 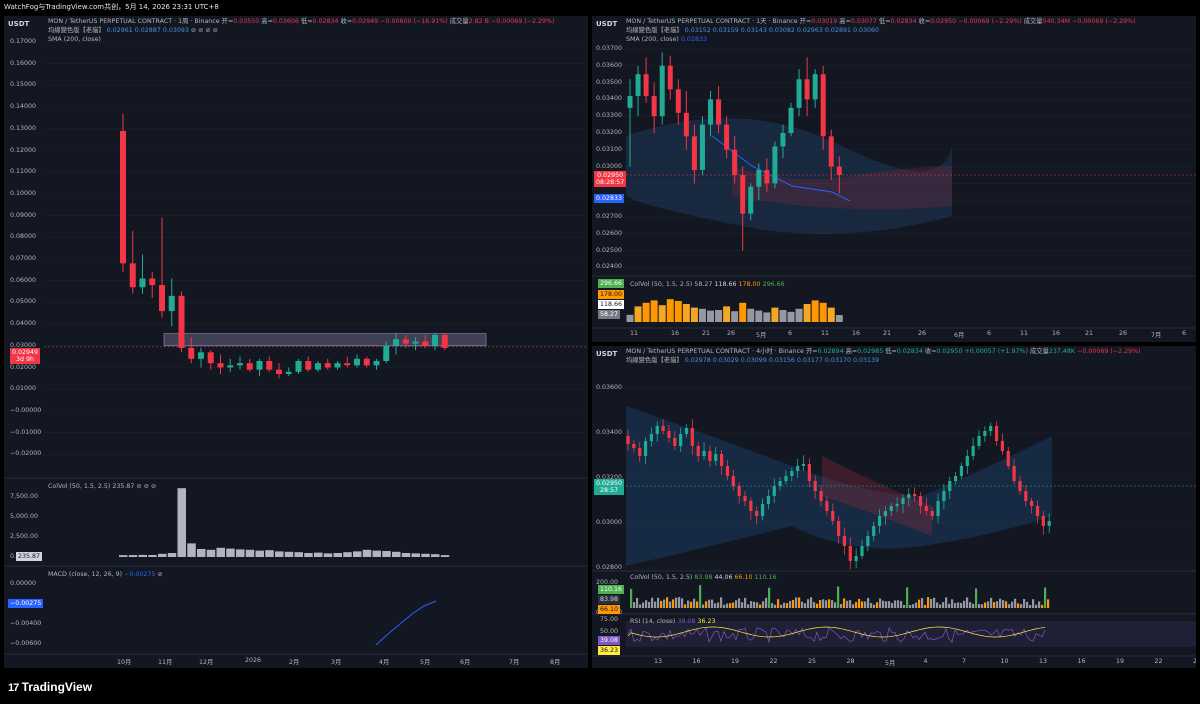 I want to click on time-axis-label: 6月, so click(x=959, y=335).